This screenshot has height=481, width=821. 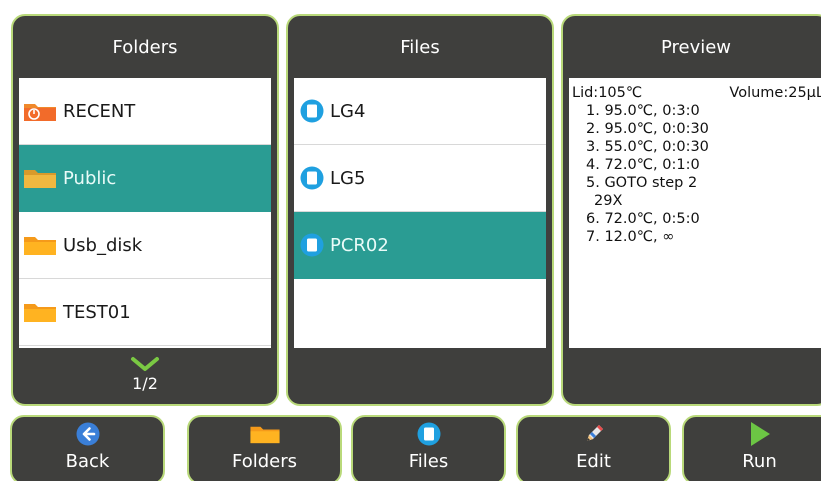 I want to click on reaction-volume: Volume:25μL, so click(x=775, y=93).